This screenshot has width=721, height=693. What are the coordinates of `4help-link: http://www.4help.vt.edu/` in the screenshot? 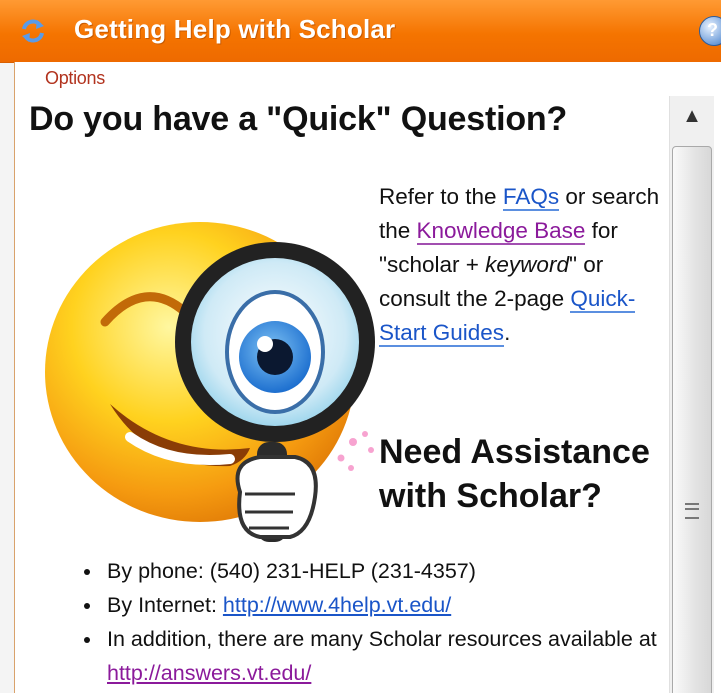 It's located at (337, 605).